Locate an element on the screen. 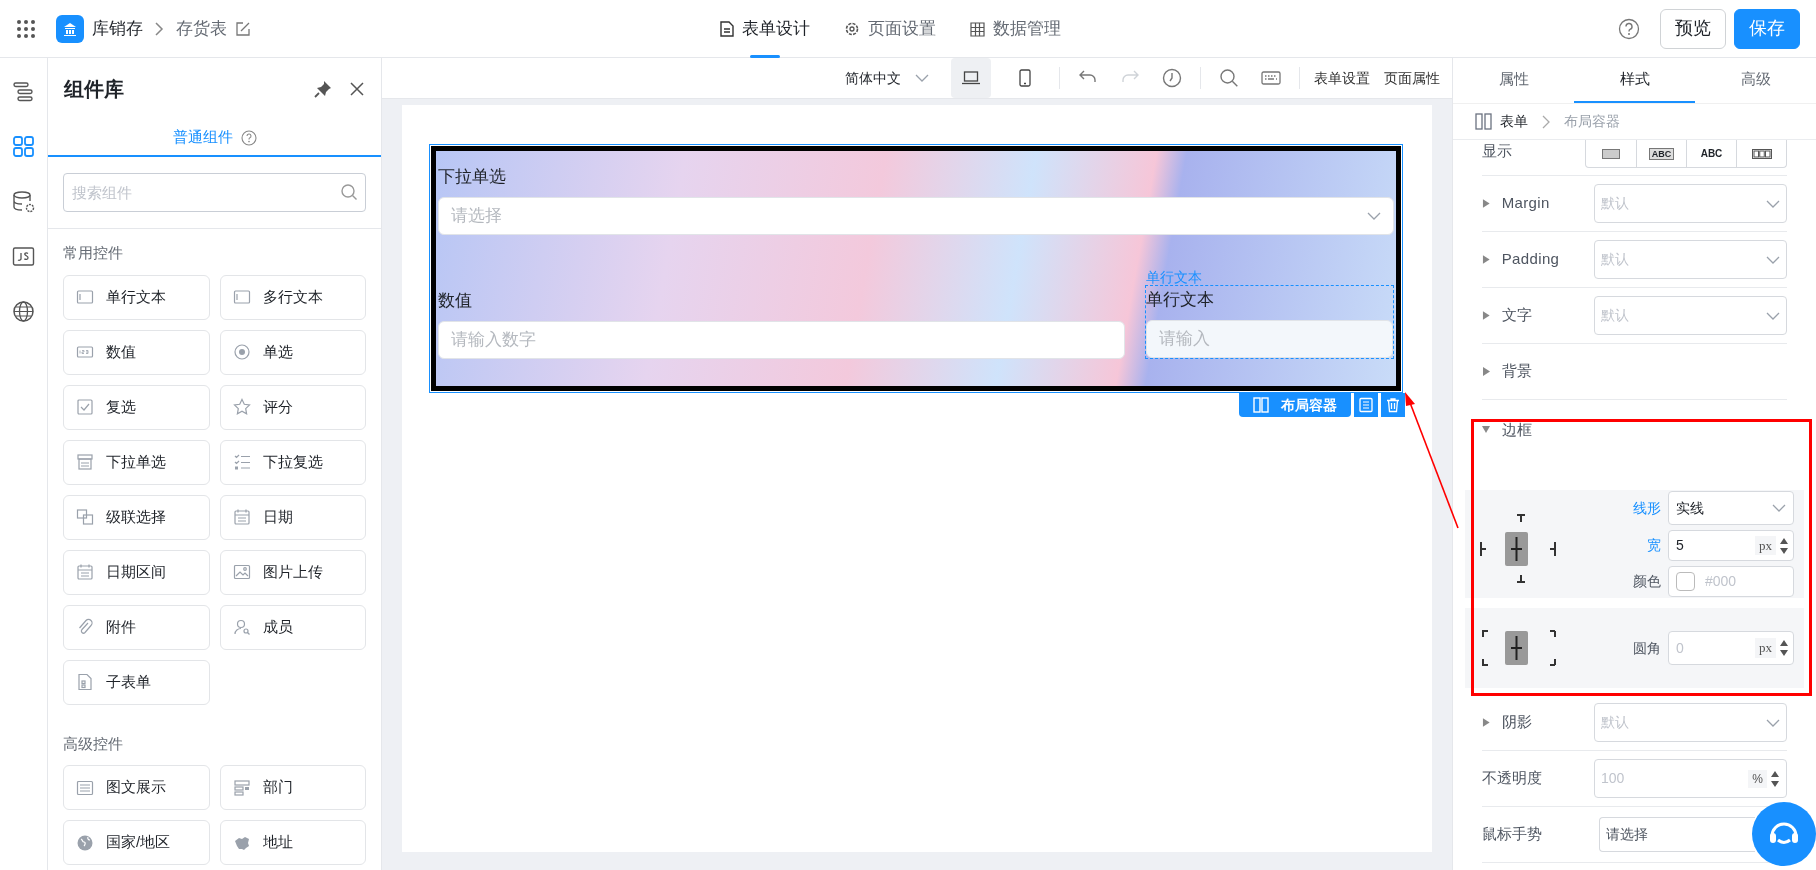 Image resolution: width=1816 pixels, height=870 pixels. text-field-icon is located at coordinates (241, 297).